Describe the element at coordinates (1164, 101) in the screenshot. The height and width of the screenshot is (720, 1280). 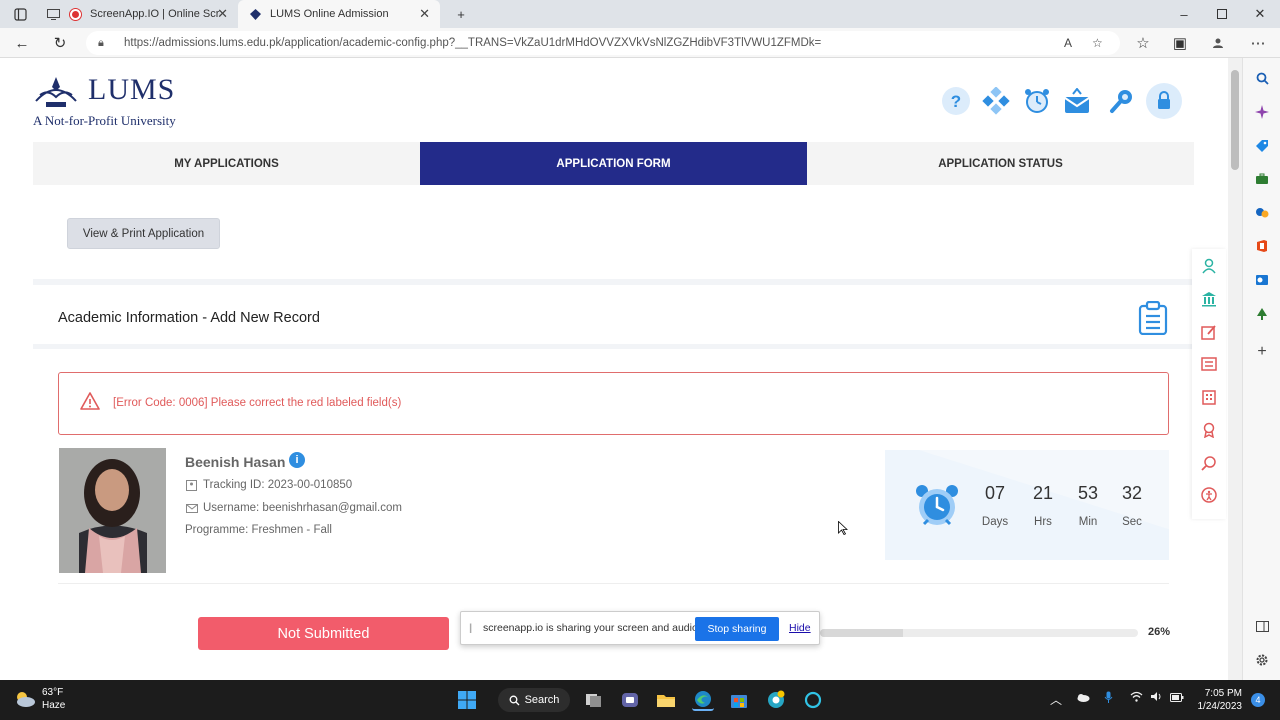
I see `lock-account-icon` at that location.